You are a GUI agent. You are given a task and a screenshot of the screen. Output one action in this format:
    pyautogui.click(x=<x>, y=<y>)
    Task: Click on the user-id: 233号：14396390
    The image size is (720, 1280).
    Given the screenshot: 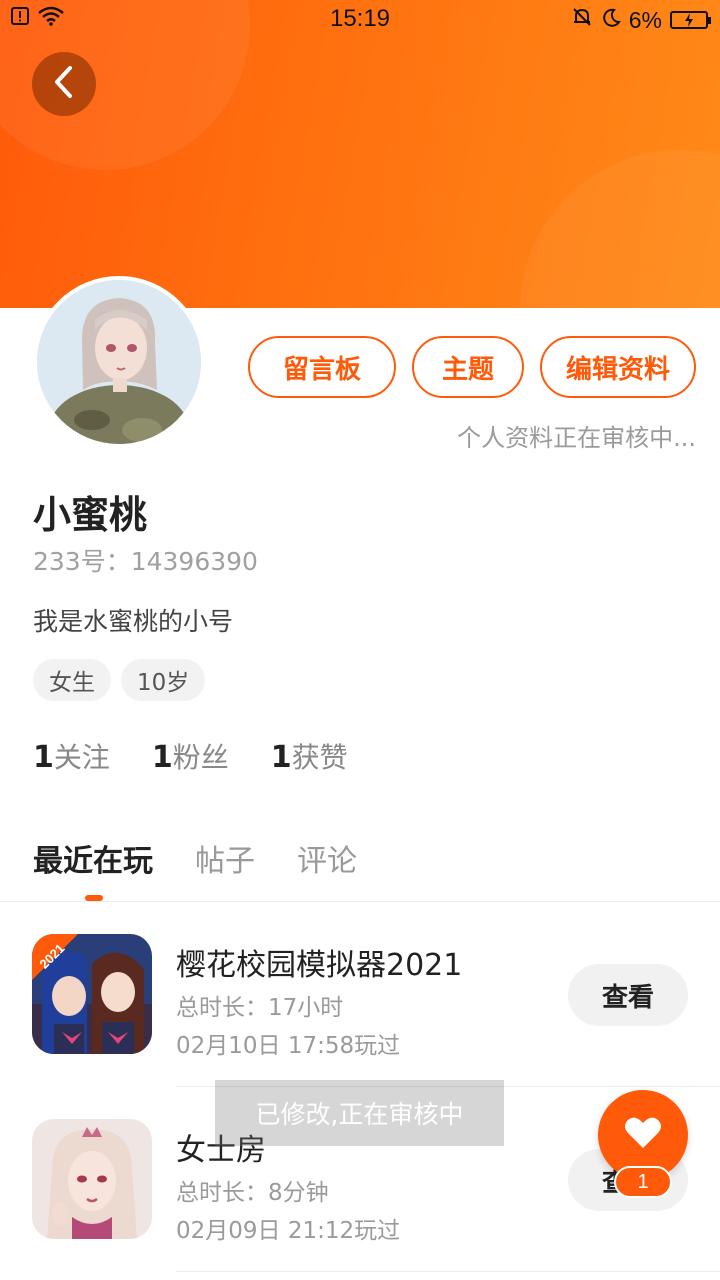 What is the action you would take?
    pyautogui.click(x=145, y=561)
    